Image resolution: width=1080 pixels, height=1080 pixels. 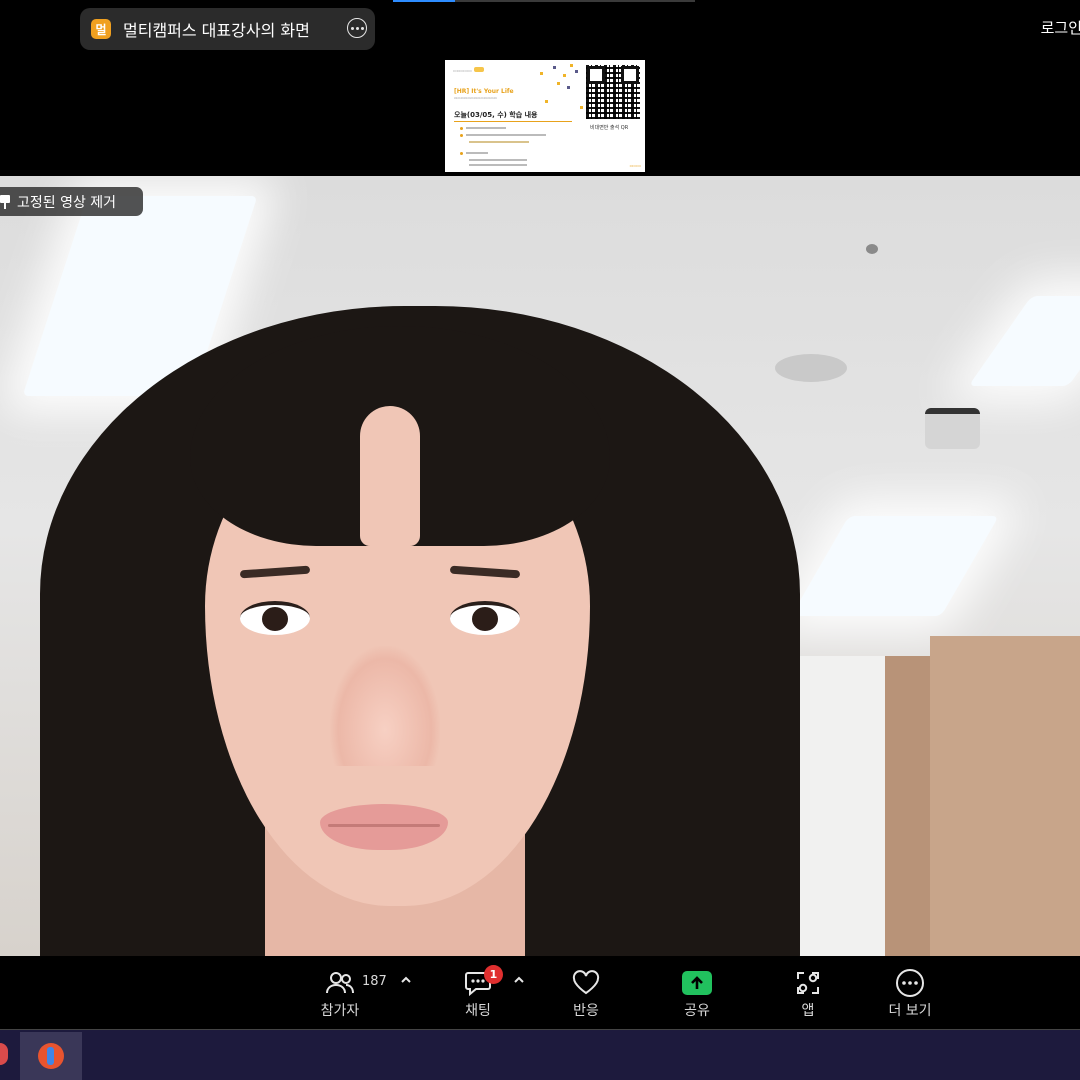 What do you see at coordinates (357, 28) in the screenshot?
I see `ellipsis-circle-icon` at bounding box center [357, 28].